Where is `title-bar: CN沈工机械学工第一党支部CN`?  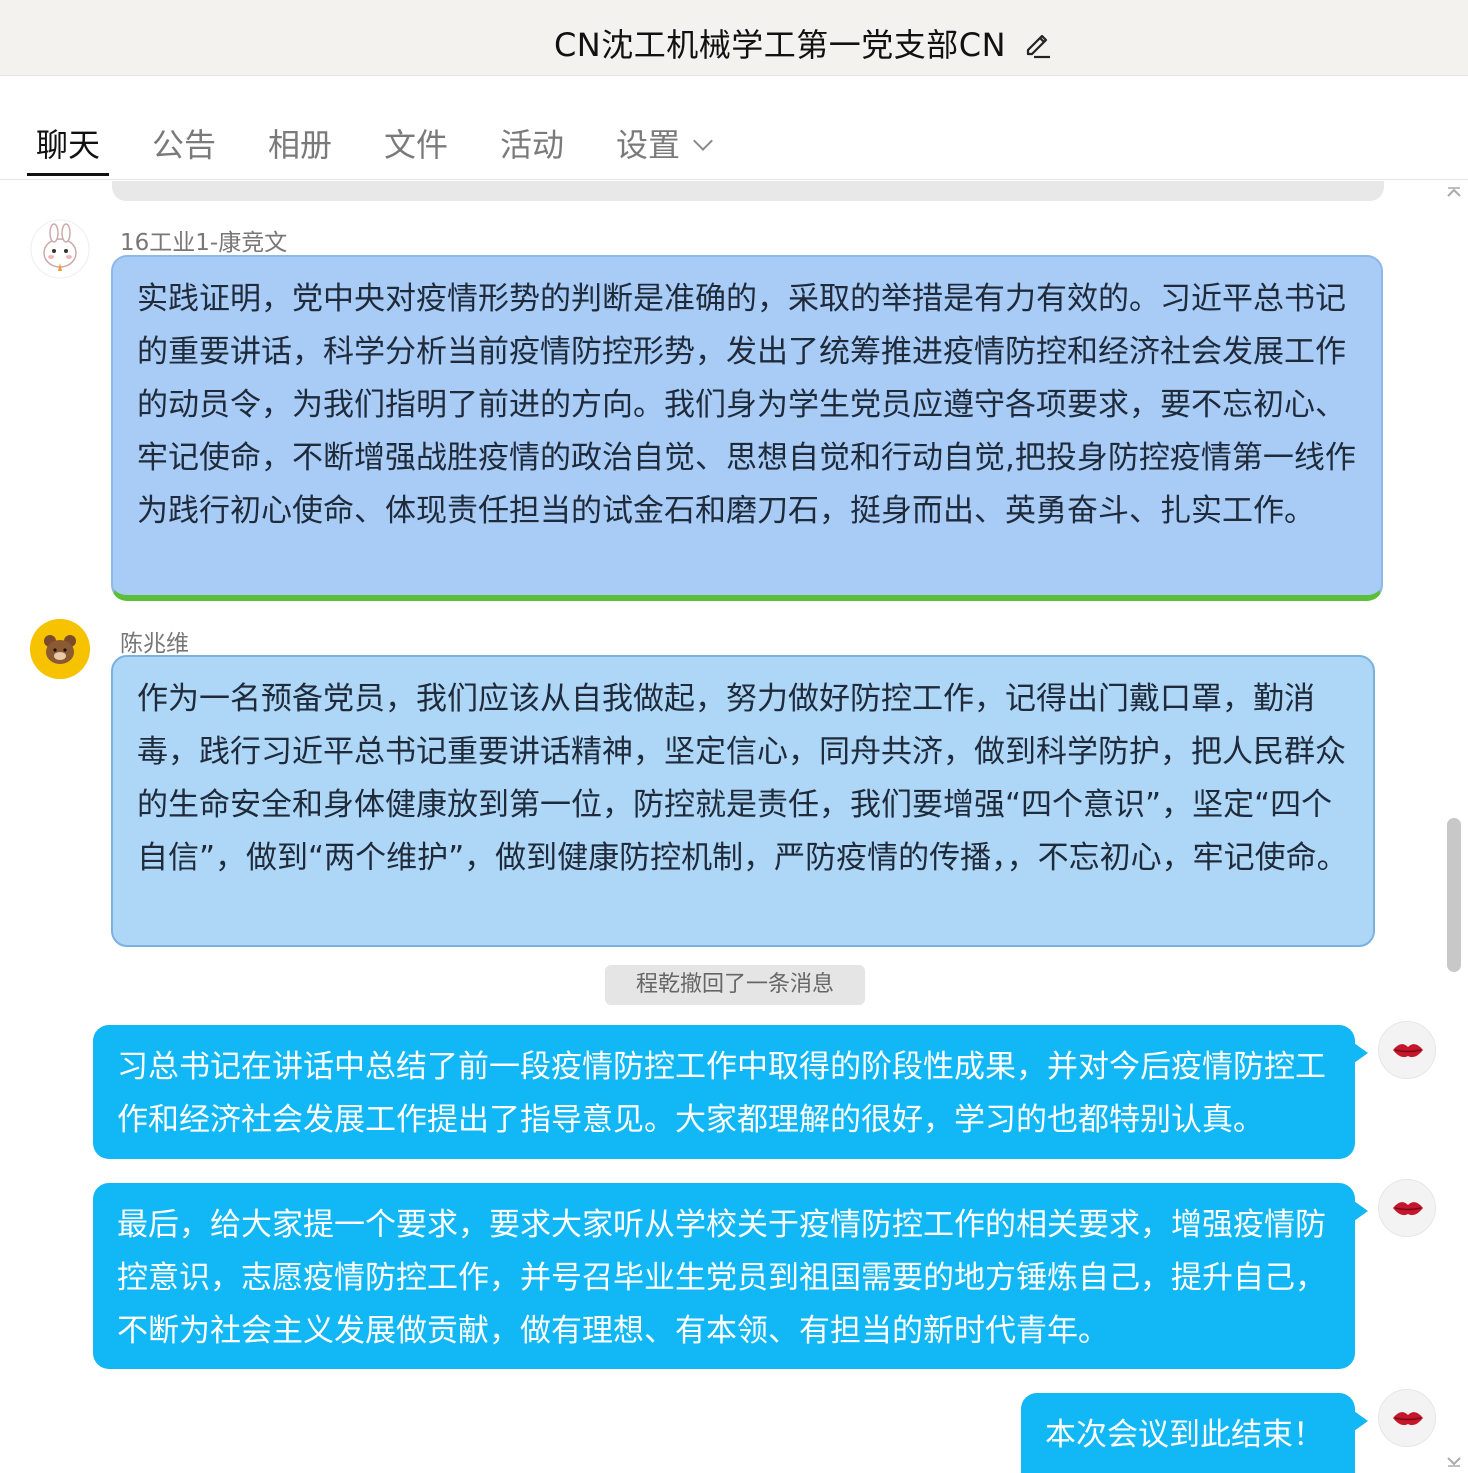 title-bar: CN沈工机械学工第一党支部CN is located at coordinates (734, 38).